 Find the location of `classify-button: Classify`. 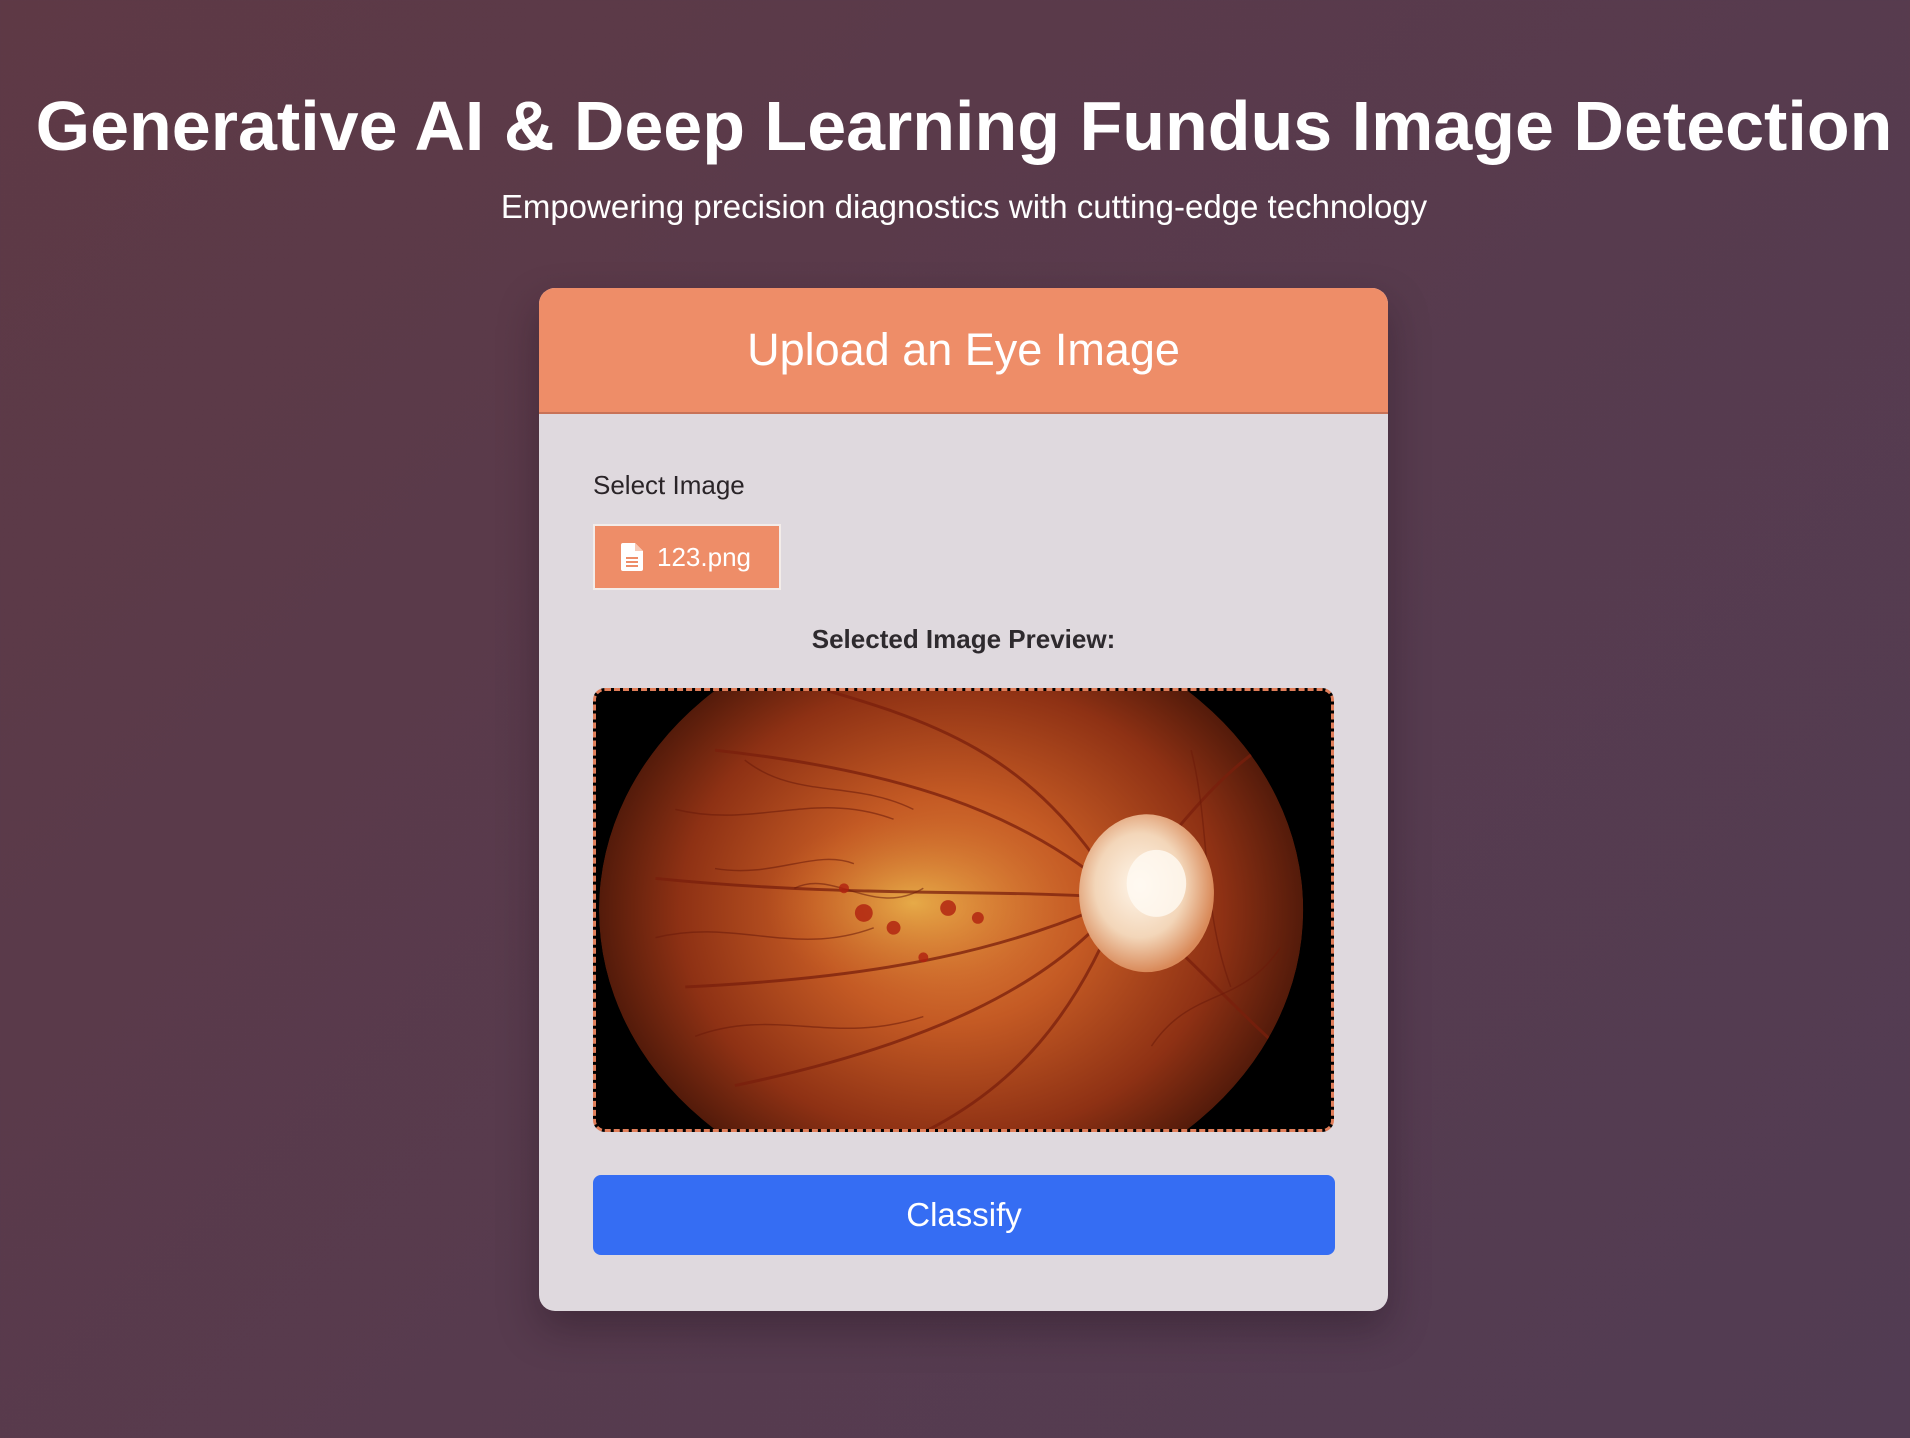

classify-button: Classify is located at coordinates (964, 1215).